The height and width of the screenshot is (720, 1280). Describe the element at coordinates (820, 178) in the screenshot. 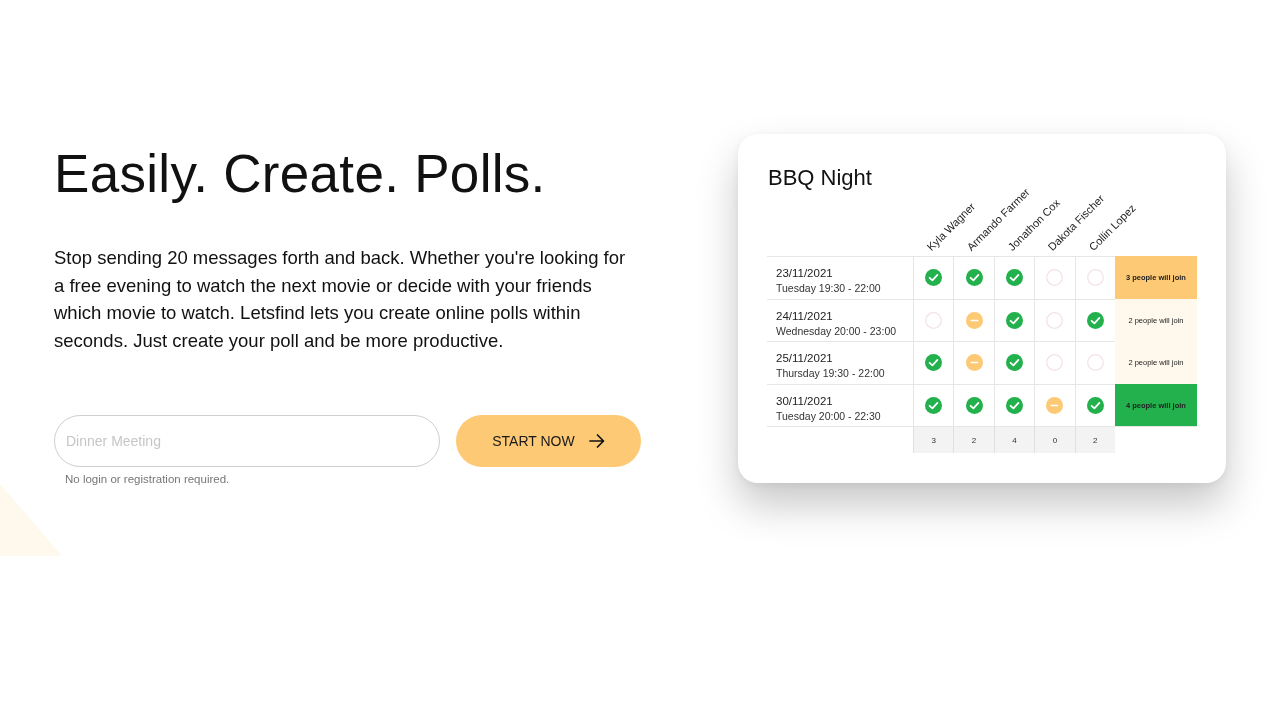

I see `poll-title: BBQ Night` at that location.